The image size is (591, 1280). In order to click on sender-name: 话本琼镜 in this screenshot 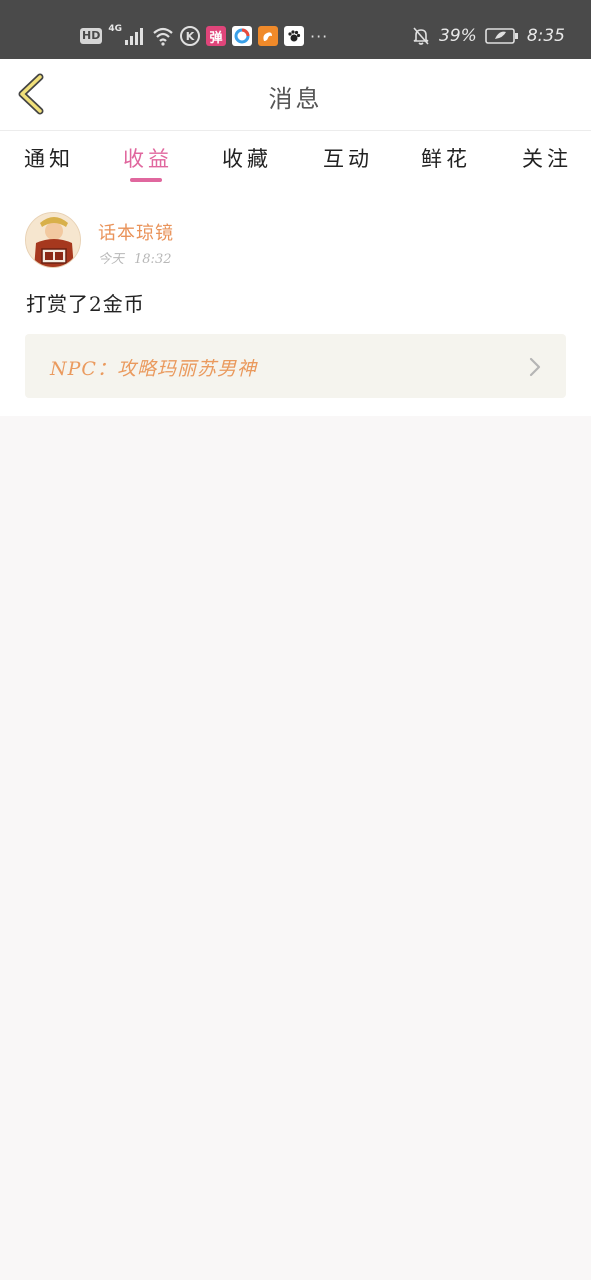, I will do `click(136, 232)`.